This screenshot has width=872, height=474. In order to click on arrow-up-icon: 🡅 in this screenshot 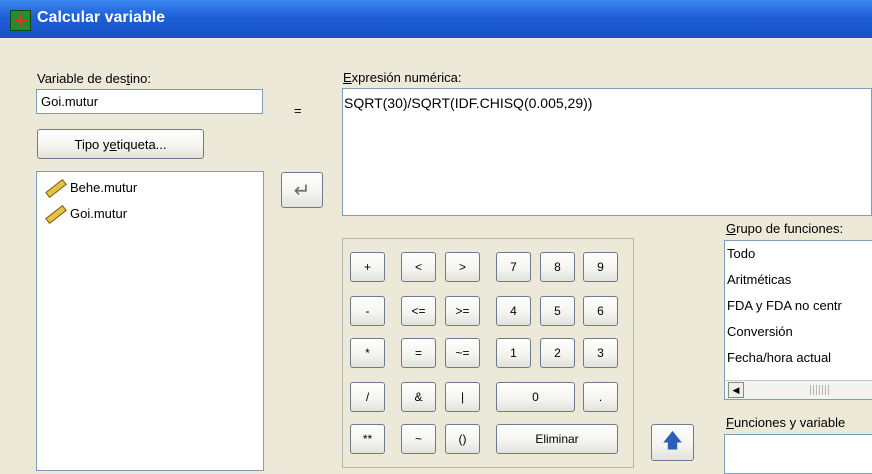, I will do `click(672, 440)`.